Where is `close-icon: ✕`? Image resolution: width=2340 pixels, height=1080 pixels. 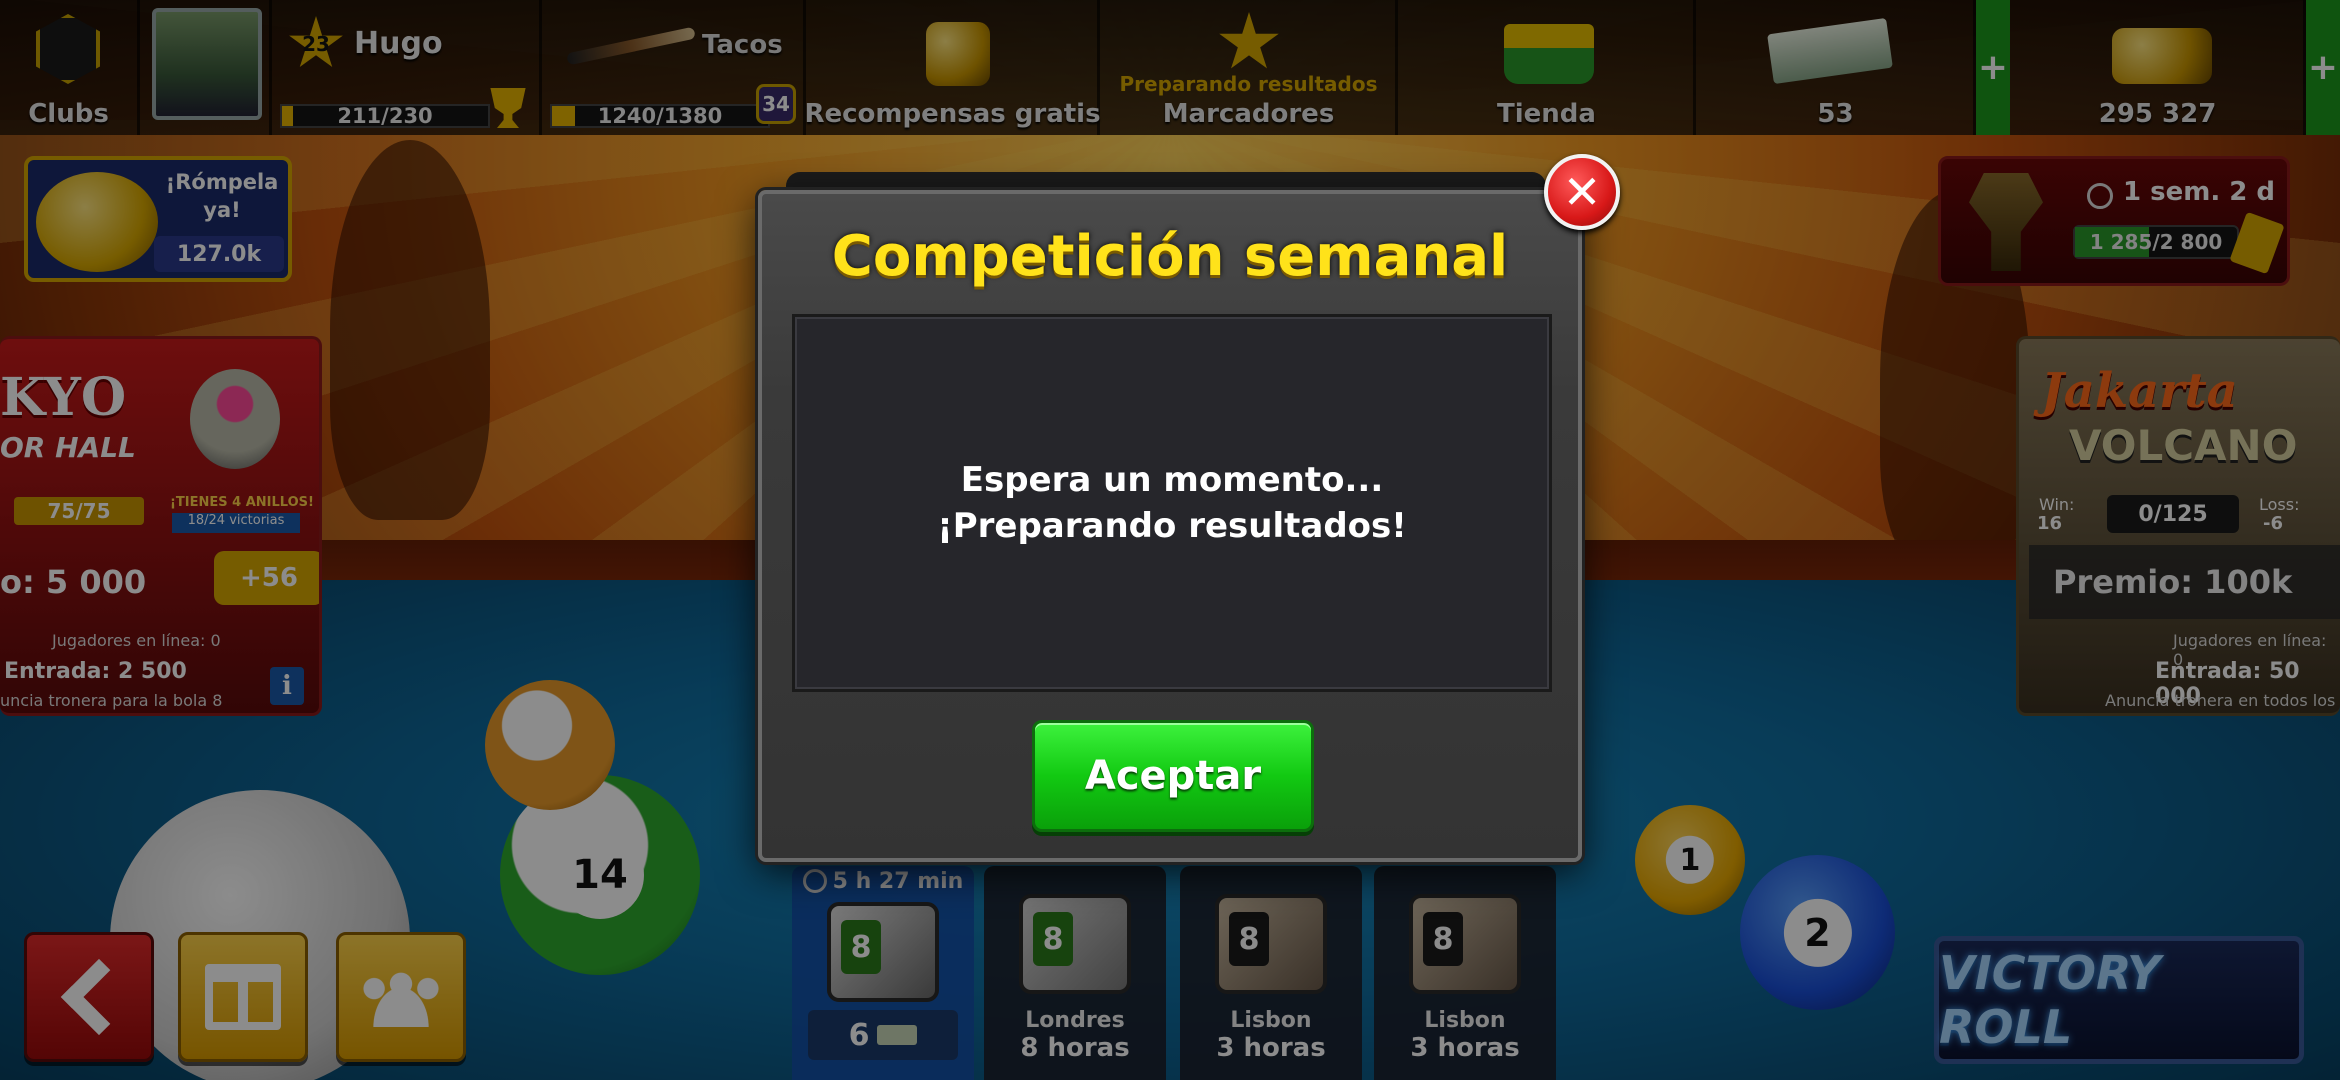 close-icon: ✕ is located at coordinates (1582, 192).